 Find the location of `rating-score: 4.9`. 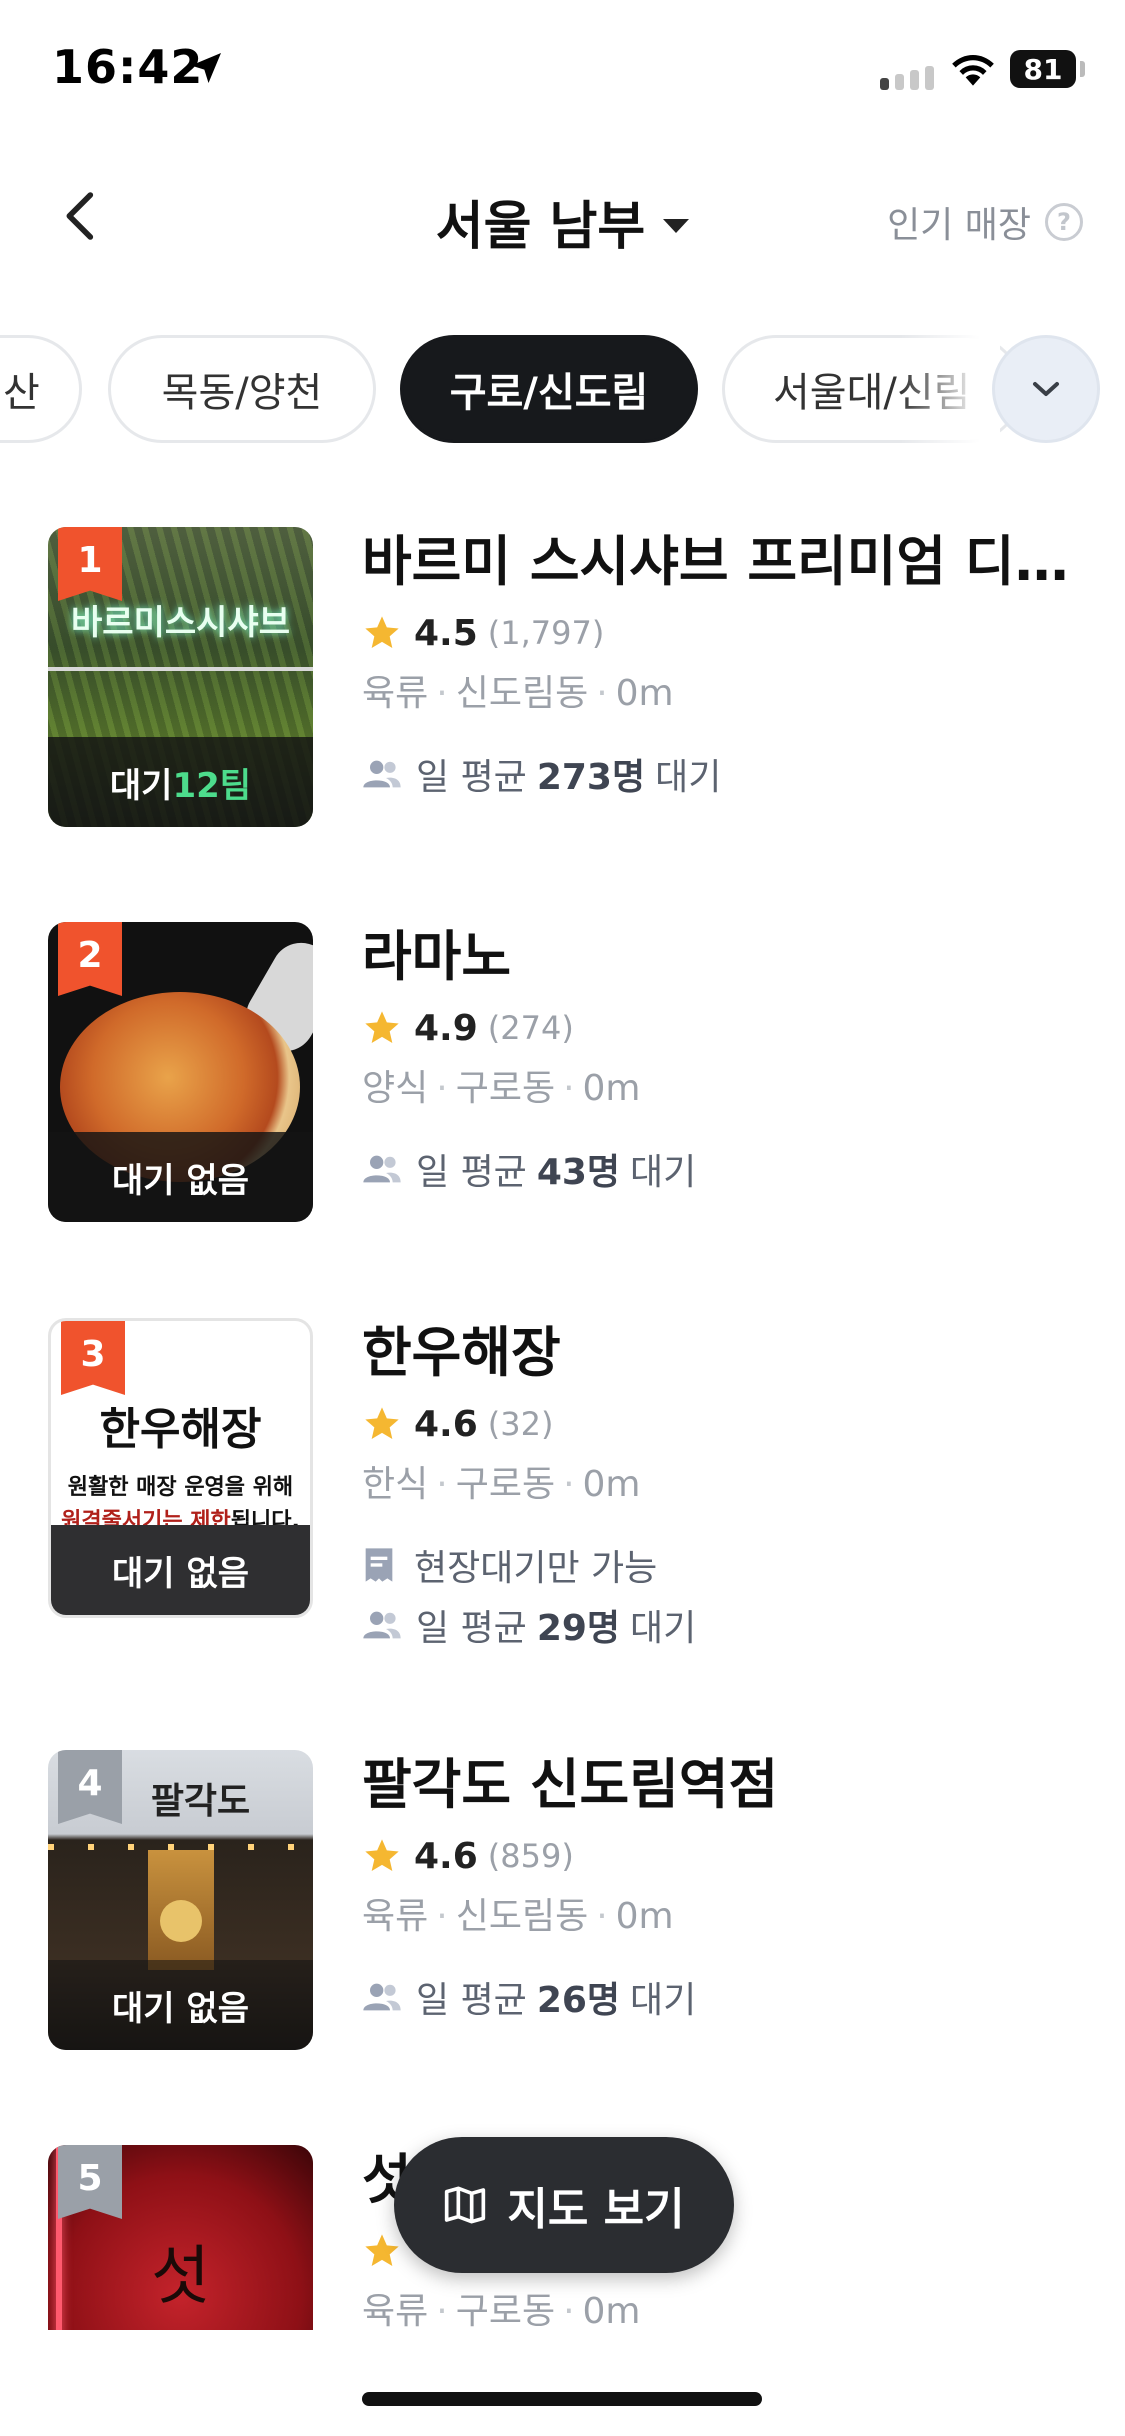

rating-score: 4.9 is located at coordinates (446, 1028).